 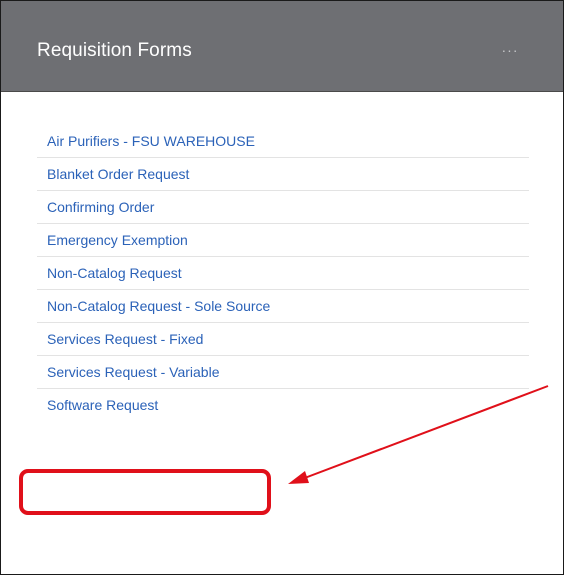 What do you see at coordinates (510, 50) in the screenshot?
I see `ellipsis-icon: ···` at bounding box center [510, 50].